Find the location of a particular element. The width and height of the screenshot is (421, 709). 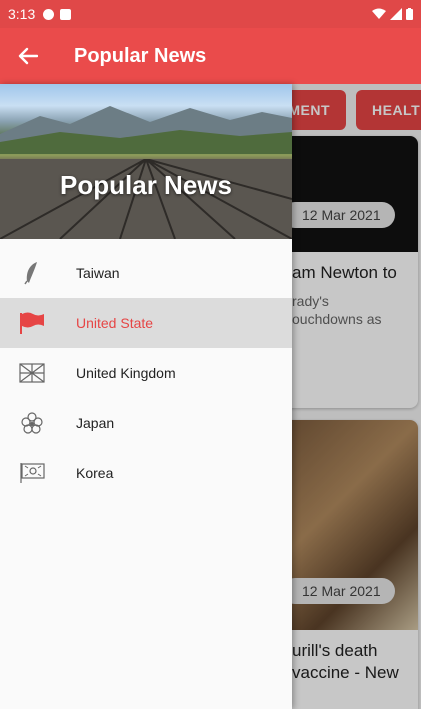

menu-item-label: United Kingdom is located at coordinates (126, 373).